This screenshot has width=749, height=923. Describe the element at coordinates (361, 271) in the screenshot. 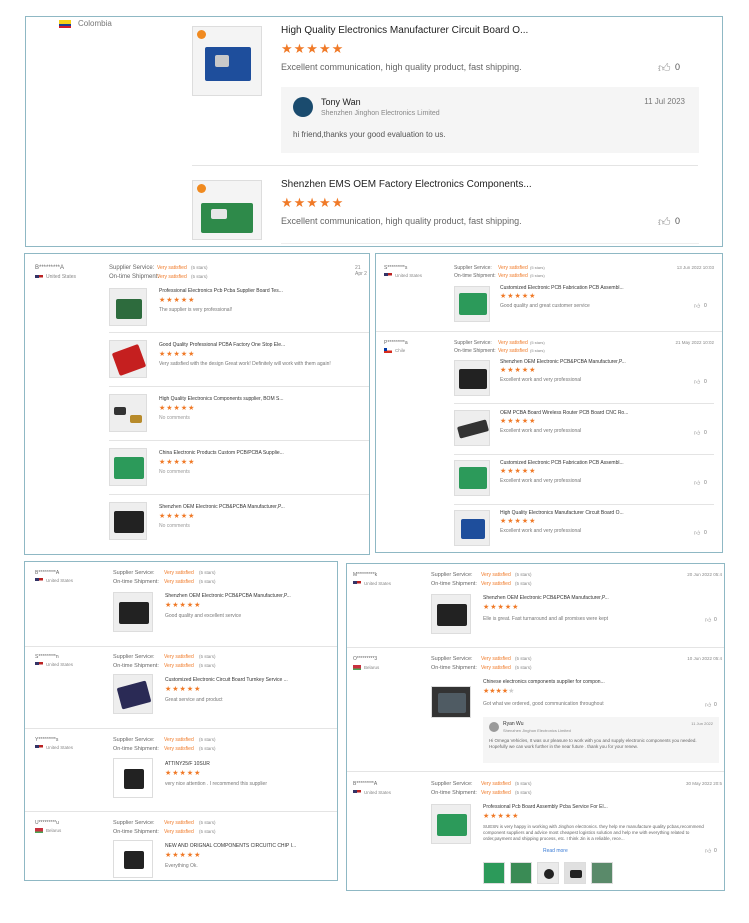

I see `review-date: 21 Apr 2` at that location.